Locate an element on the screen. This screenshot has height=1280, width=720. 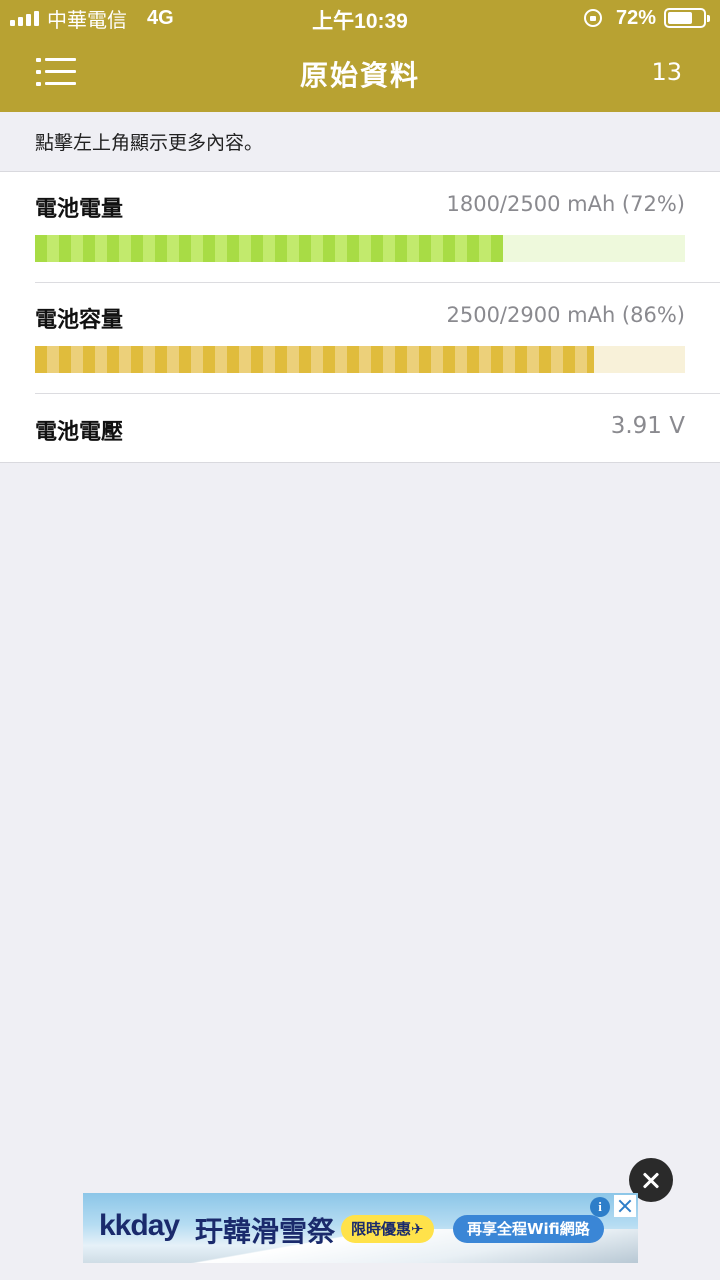
battery-charge-value: 1800/2500 mAh (72%) is located at coordinates (565, 204).